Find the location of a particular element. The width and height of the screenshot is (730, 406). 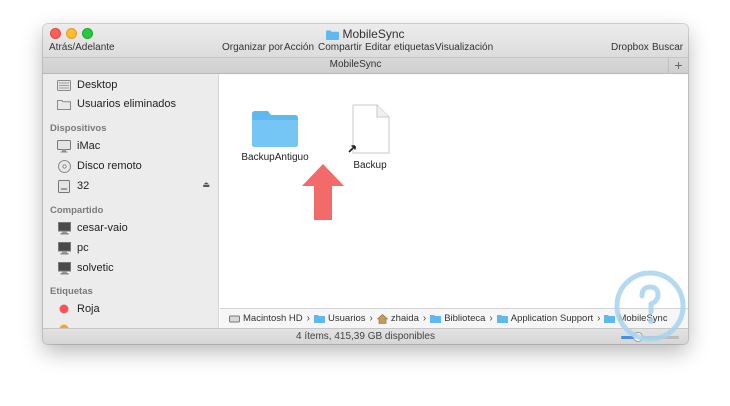

orange-tag-icon is located at coordinates (64, 324).